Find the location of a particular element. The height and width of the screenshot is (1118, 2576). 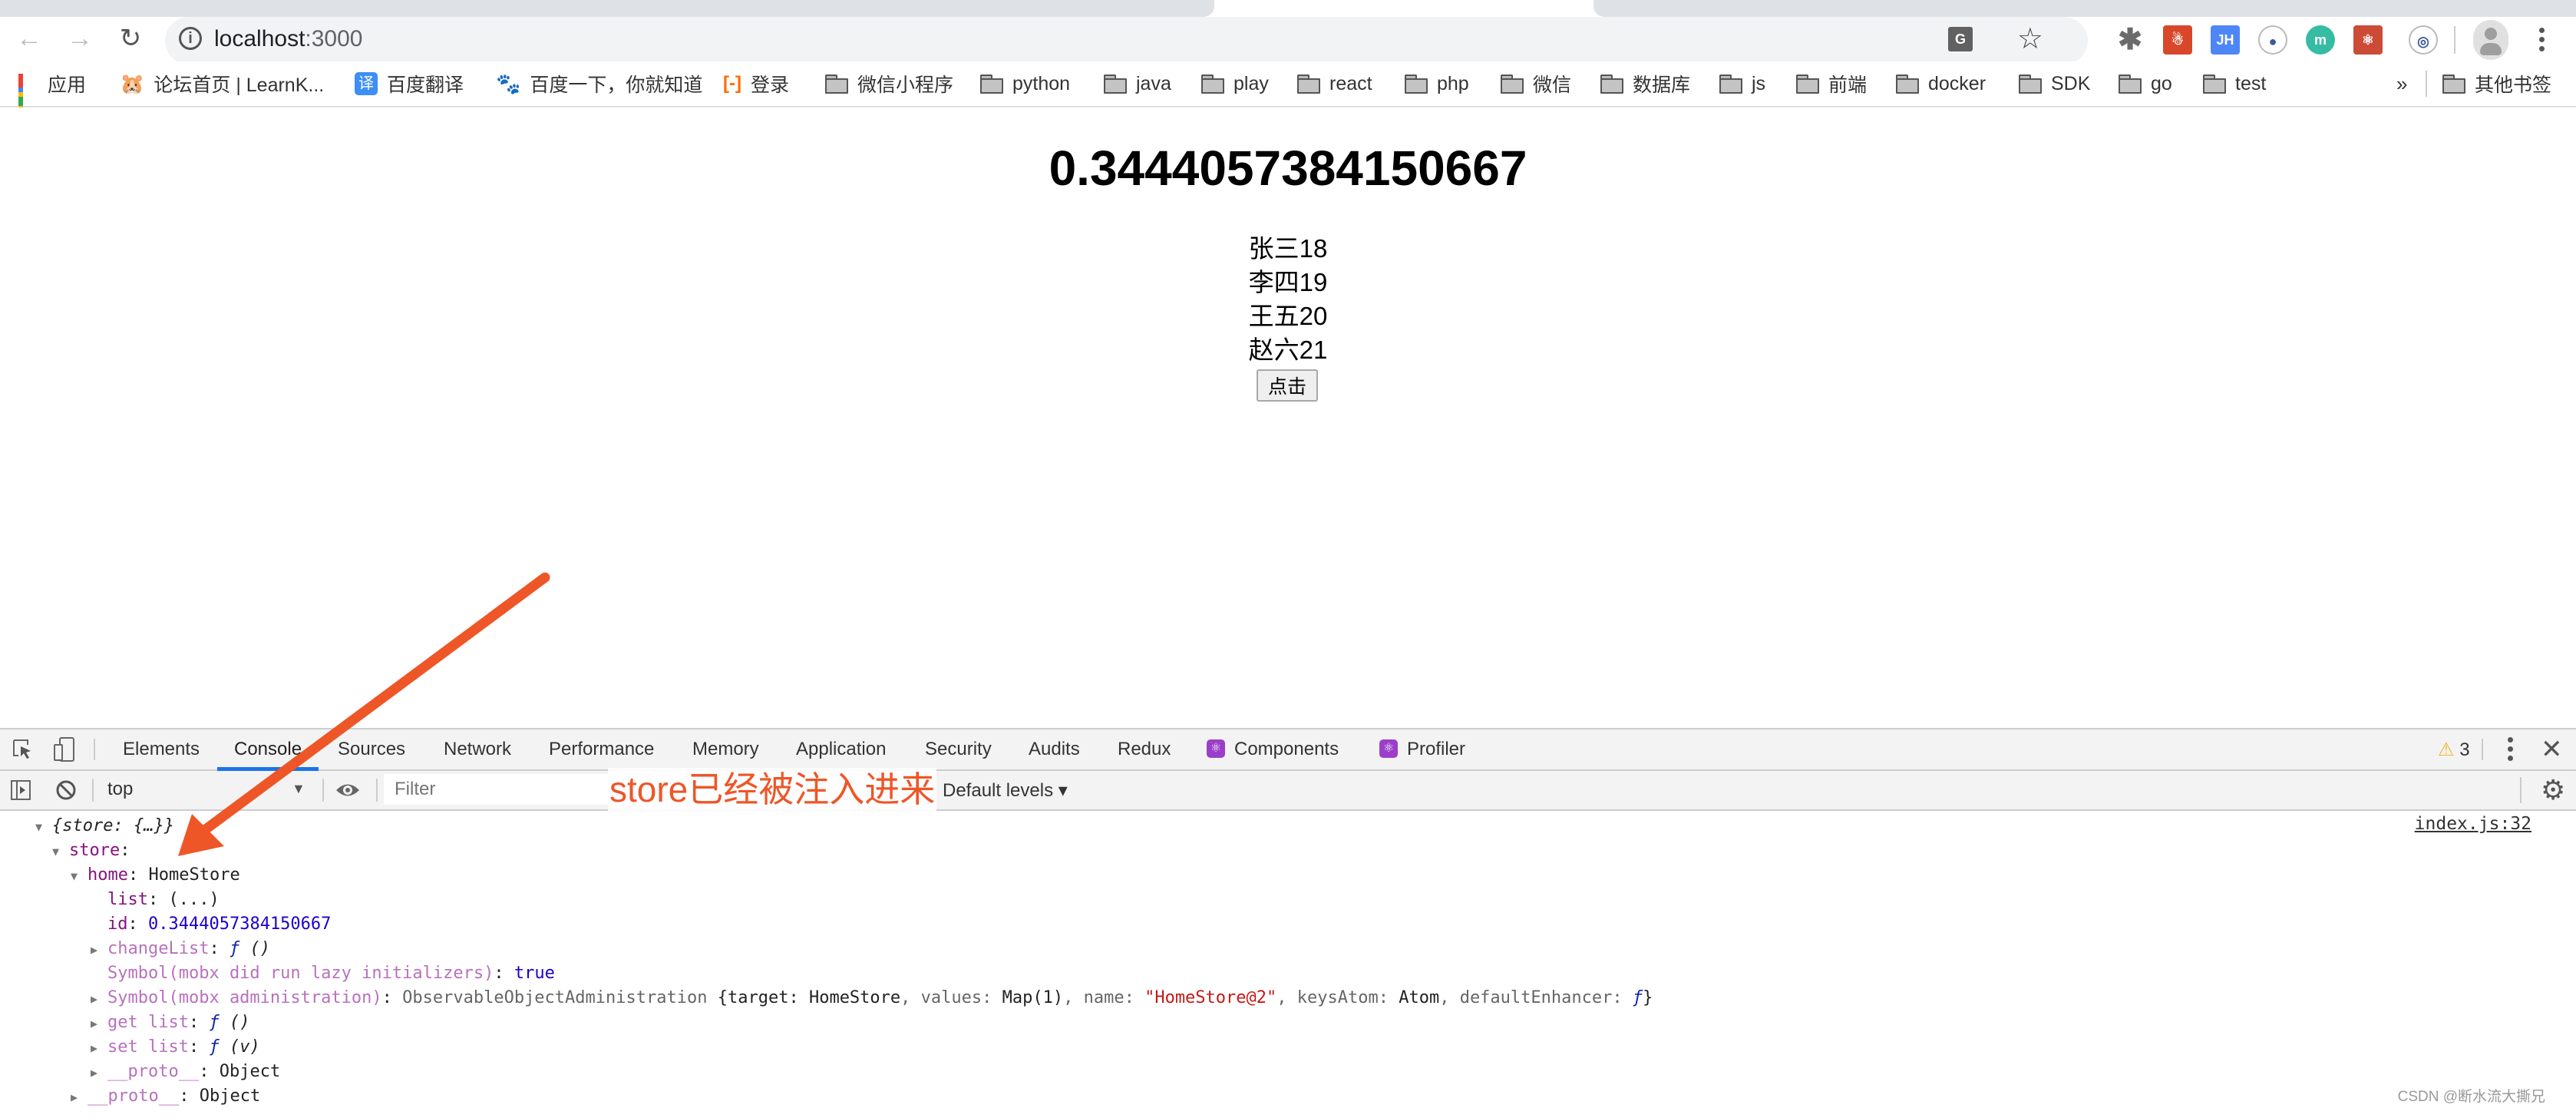

inactive-tab-left is located at coordinates (607, 8).